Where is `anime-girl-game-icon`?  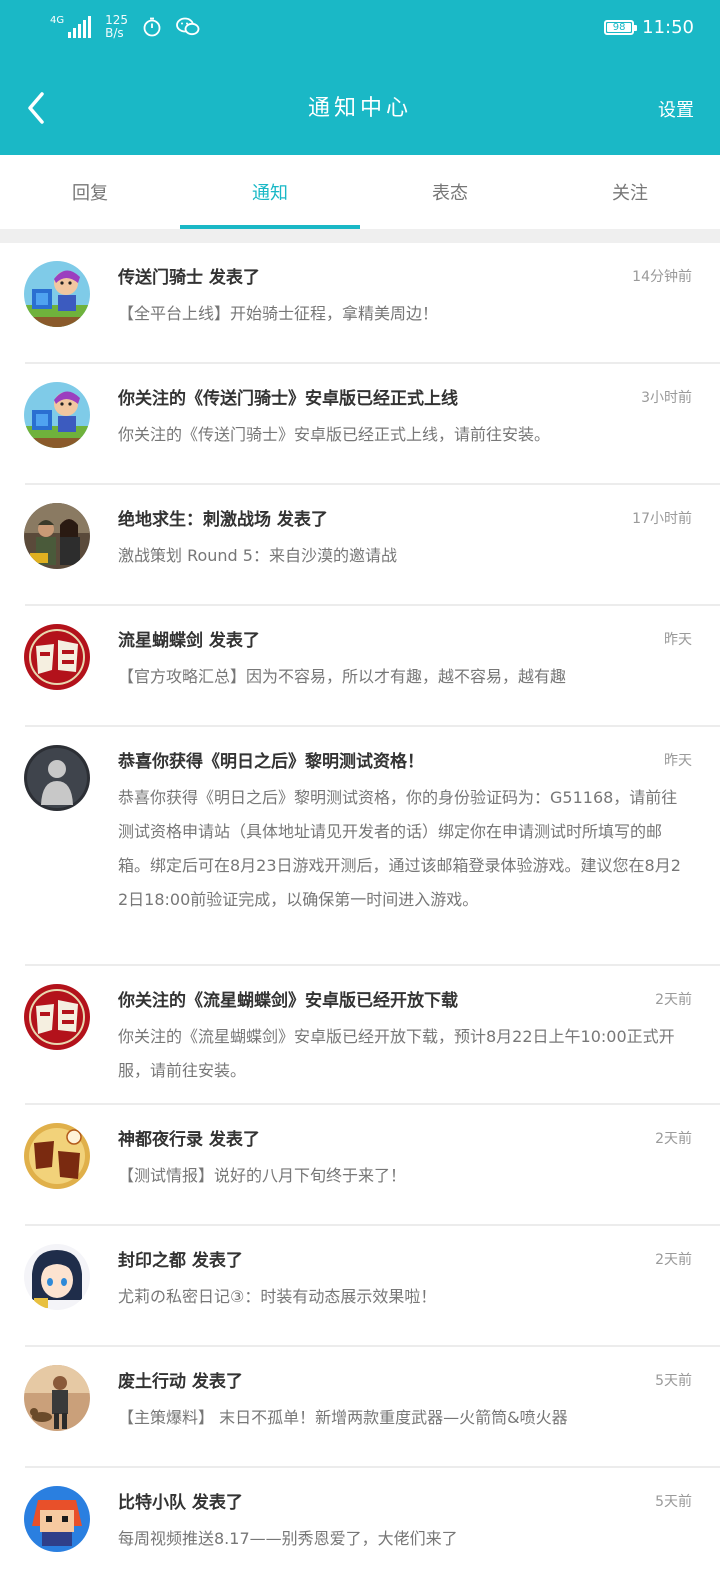
anime-girl-game-icon is located at coordinates (57, 1277).